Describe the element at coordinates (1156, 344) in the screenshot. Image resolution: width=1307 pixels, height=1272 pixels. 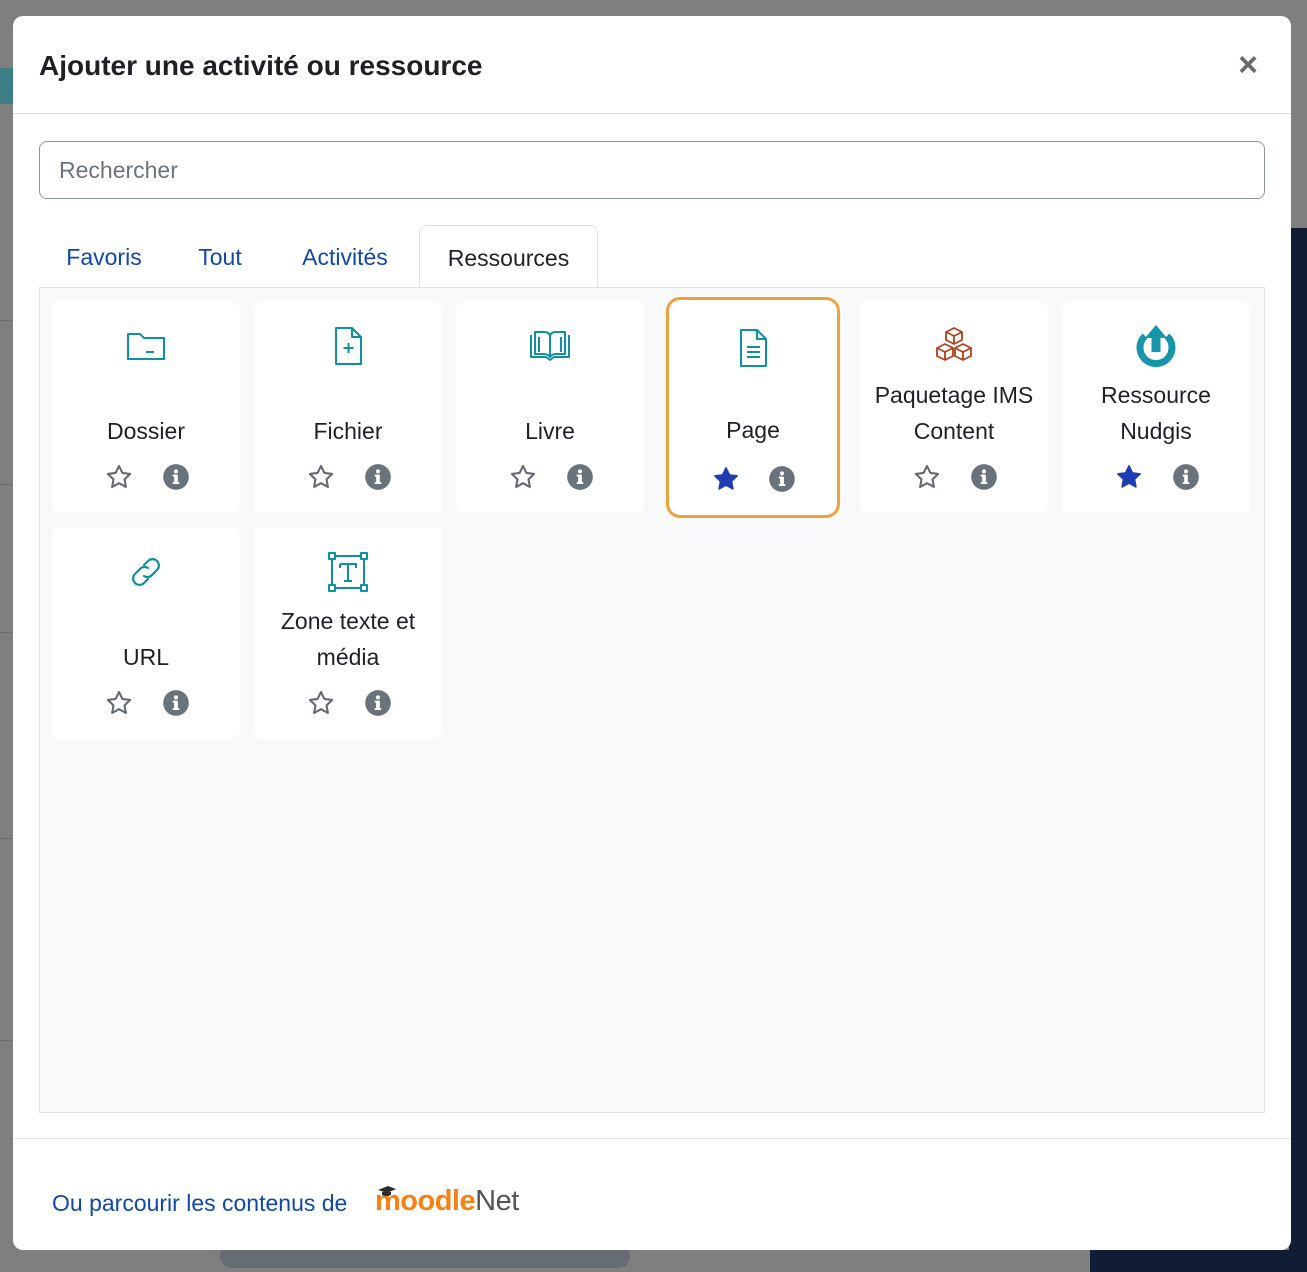
I see `nudgis-icon` at that location.